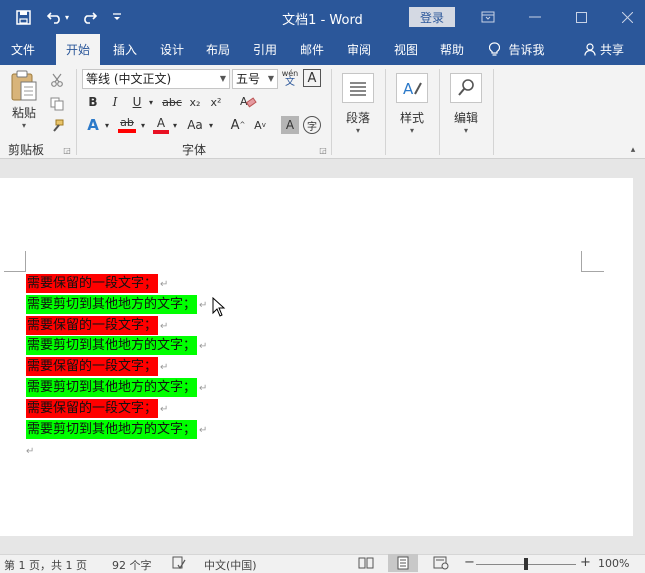 This screenshot has height=573, width=645. Describe the element at coordinates (633, 150) in the screenshot. I see `collapse-ribbon-icon: ▴` at that location.